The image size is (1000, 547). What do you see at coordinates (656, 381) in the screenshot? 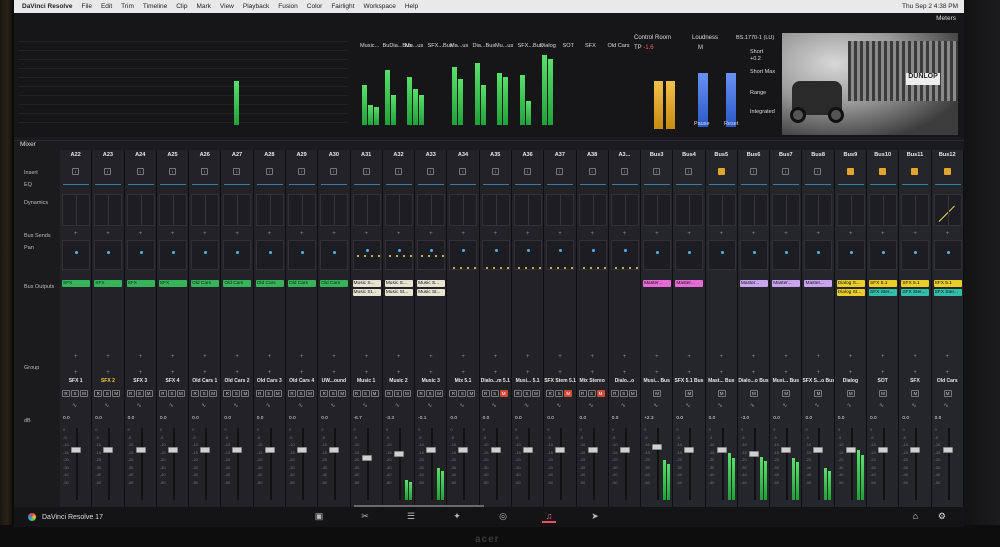
I see `track-name: Musi... Bus` at bounding box center [656, 381].